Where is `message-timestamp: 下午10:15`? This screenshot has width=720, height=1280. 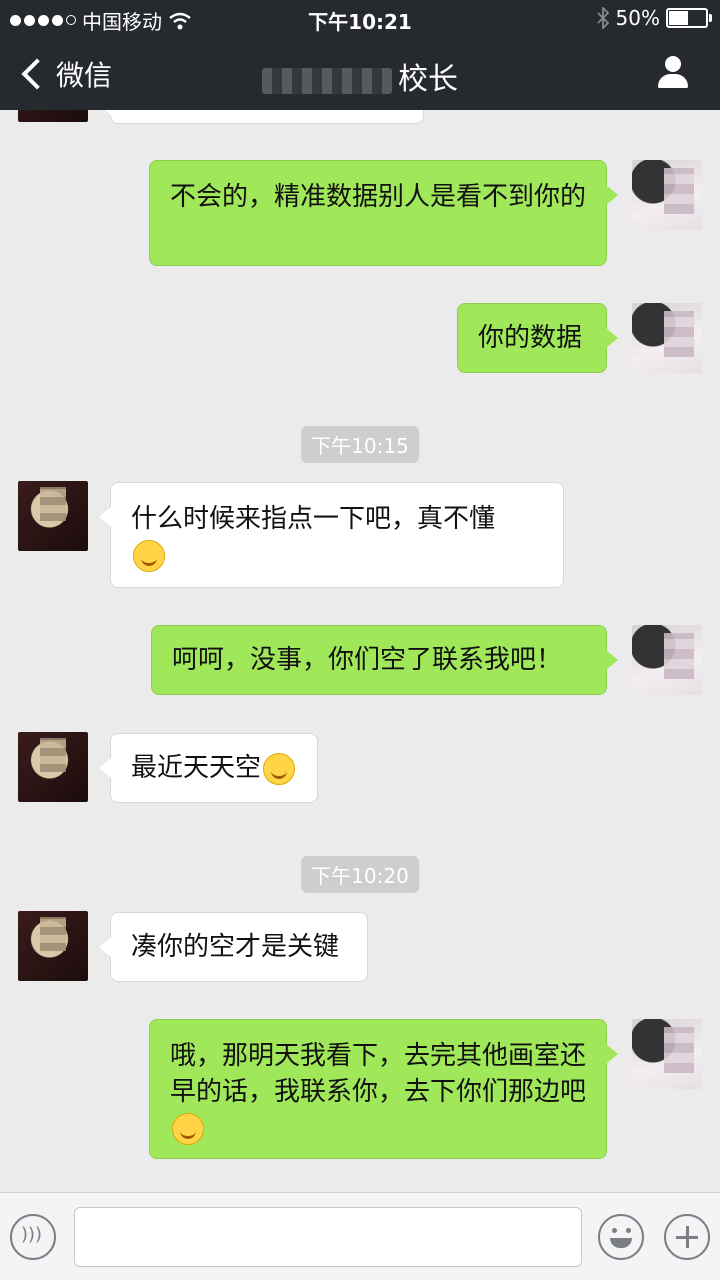 message-timestamp: 下午10:15 is located at coordinates (360, 444).